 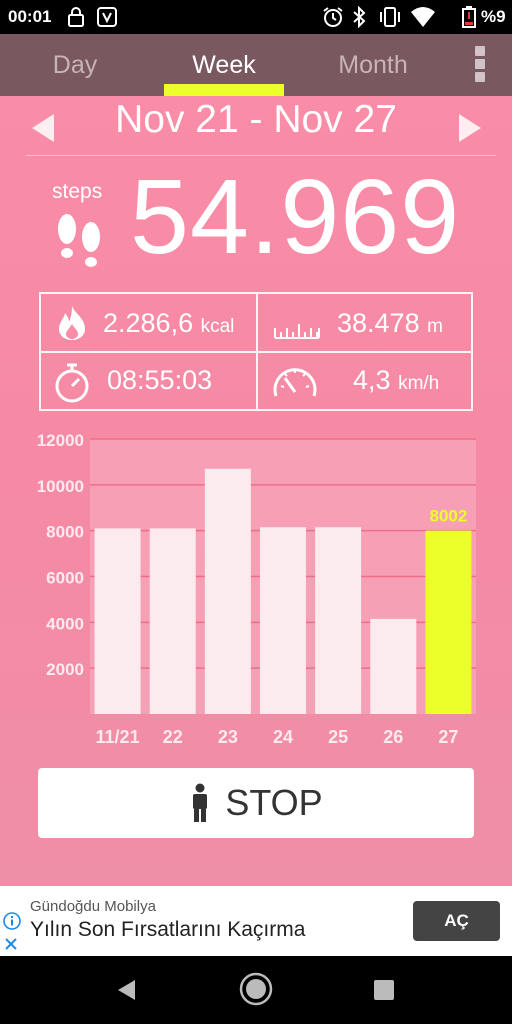 What do you see at coordinates (261, 155) in the screenshot?
I see `divider` at bounding box center [261, 155].